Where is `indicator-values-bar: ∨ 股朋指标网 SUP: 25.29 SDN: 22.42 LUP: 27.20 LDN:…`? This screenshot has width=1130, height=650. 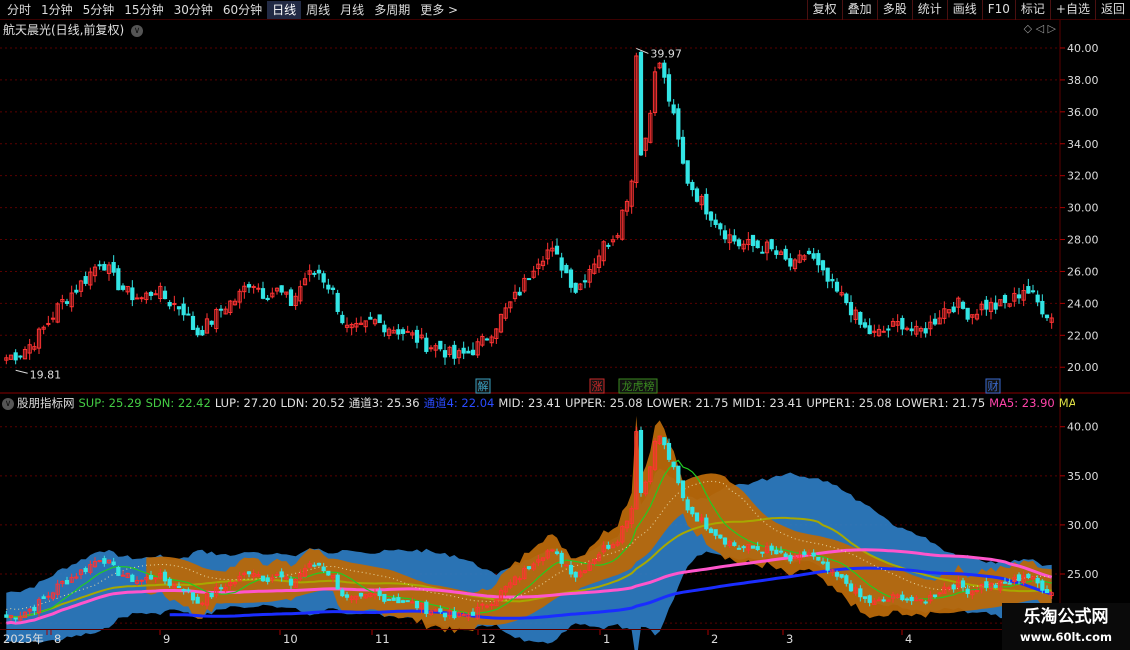 indicator-values-bar: ∨ 股朋指标网 SUP: 25.29 SDN: 22.42 LUP: 27.20 LDN:… is located at coordinates (537, 403).